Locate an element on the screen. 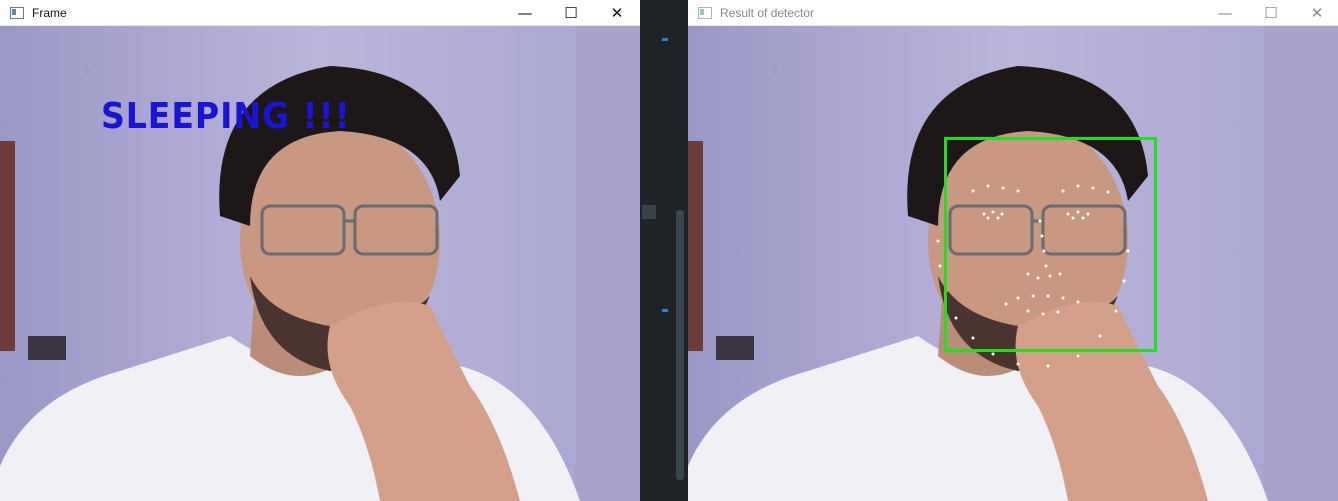 The height and width of the screenshot is (501, 1338). window-title: Result of detector is located at coordinates (767, 12).